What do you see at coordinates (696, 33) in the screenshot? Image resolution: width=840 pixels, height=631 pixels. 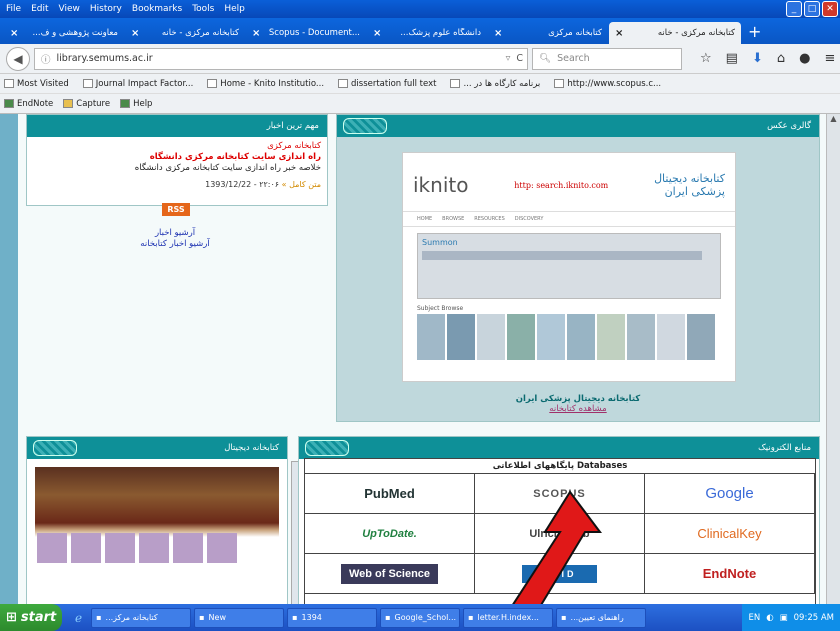 I see `tab-label: کتابخانه مرکزی - خانه` at bounding box center [696, 33].